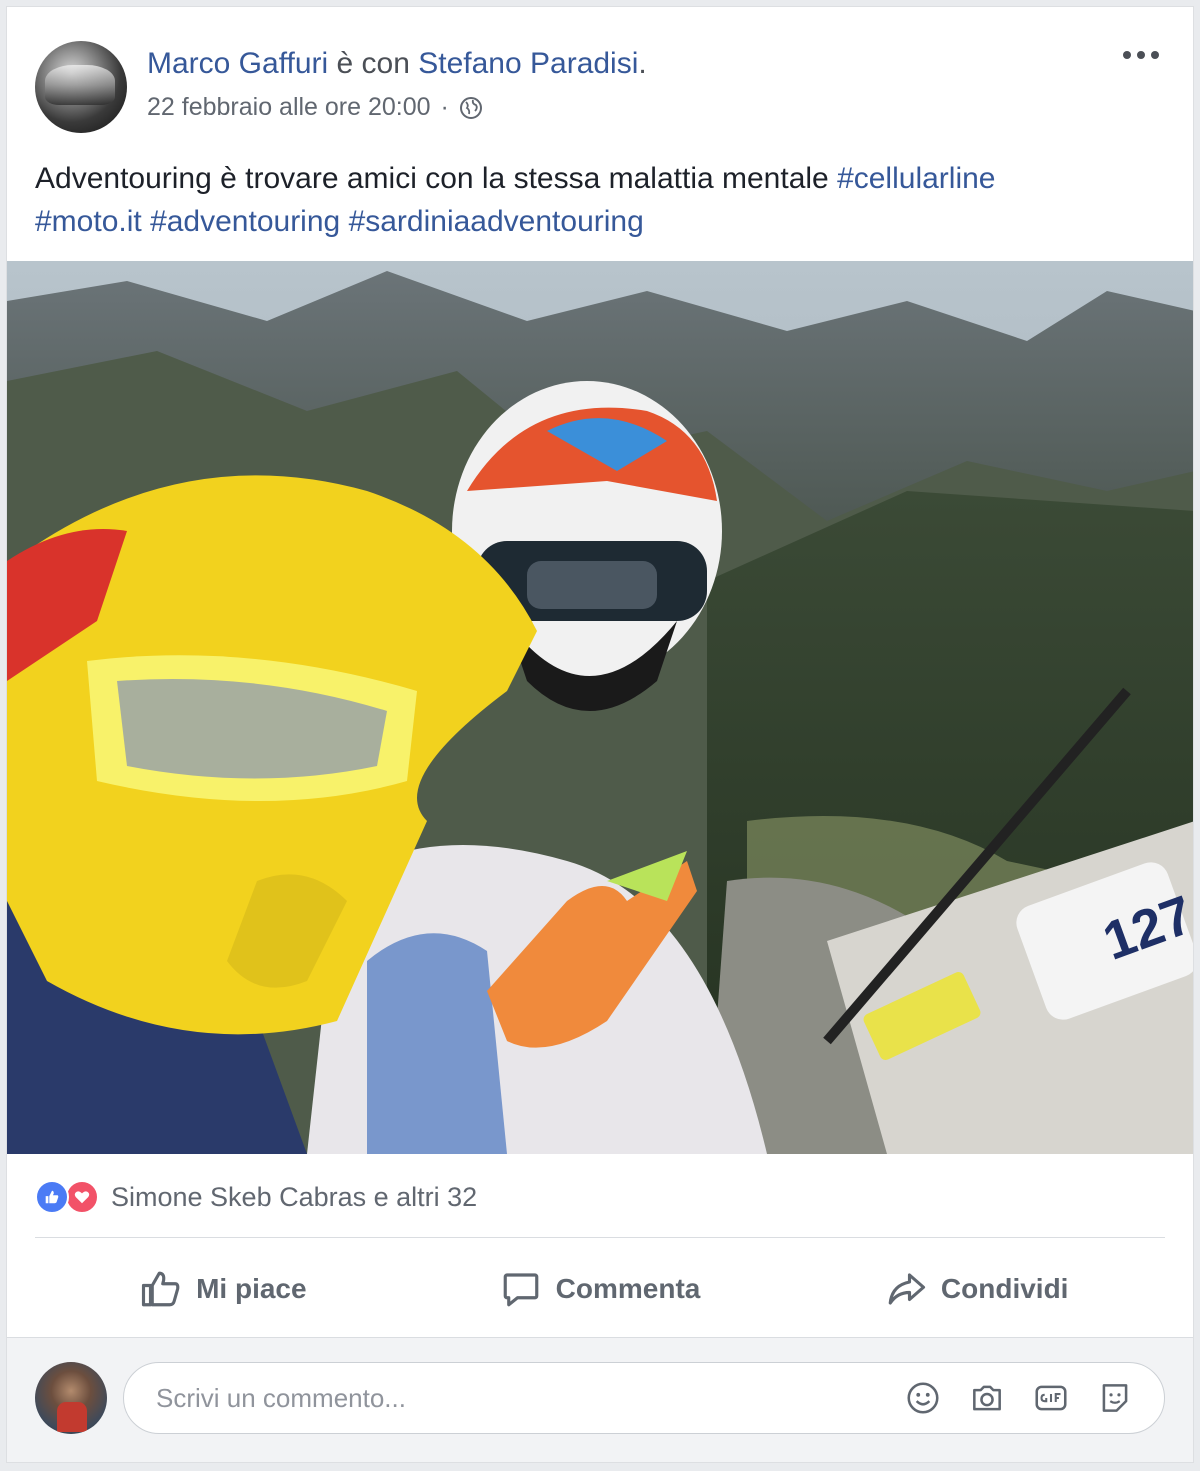 The image size is (1200, 1471). Describe the element at coordinates (1019, 1398) in the screenshot. I see `comment-tools` at that location.